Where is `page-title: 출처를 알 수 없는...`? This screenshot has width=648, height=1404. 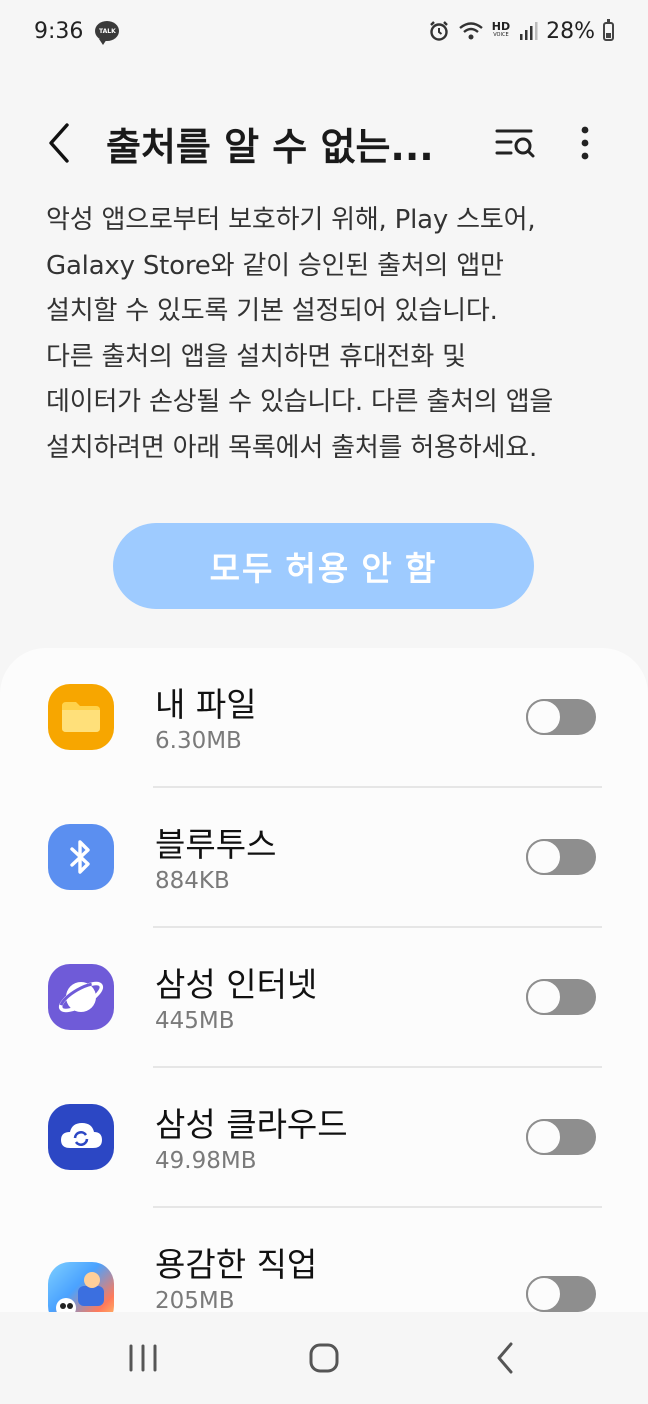 page-title: 출처를 알 수 없는... is located at coordinates (270, 146).